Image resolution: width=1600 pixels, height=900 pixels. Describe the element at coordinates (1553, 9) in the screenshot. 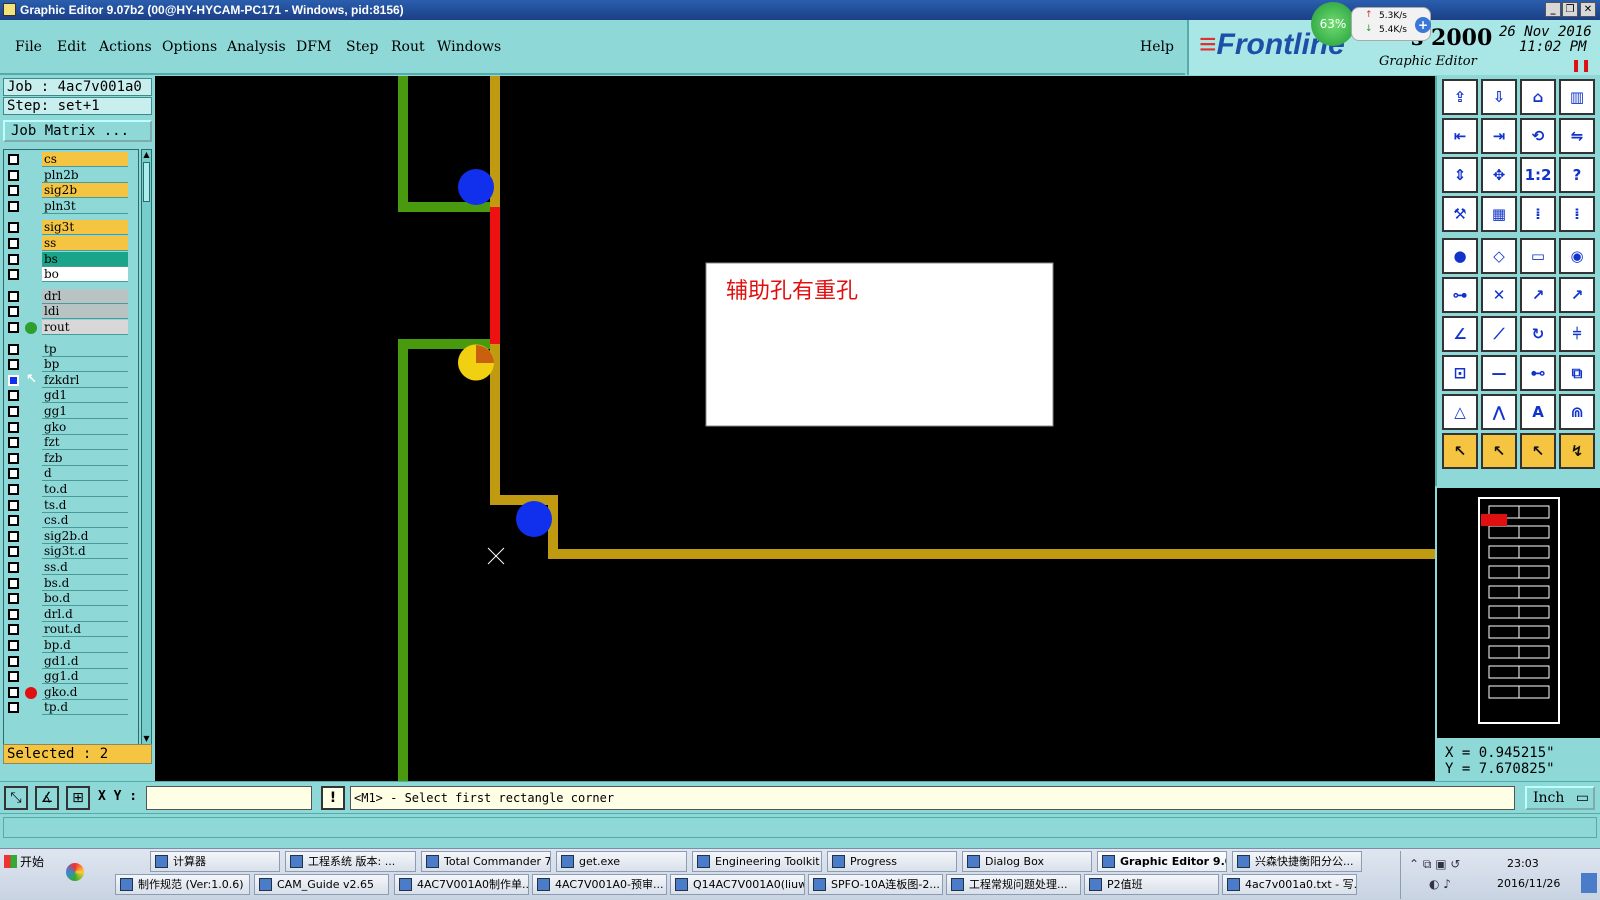

I see `minimize-button: _` at that location.